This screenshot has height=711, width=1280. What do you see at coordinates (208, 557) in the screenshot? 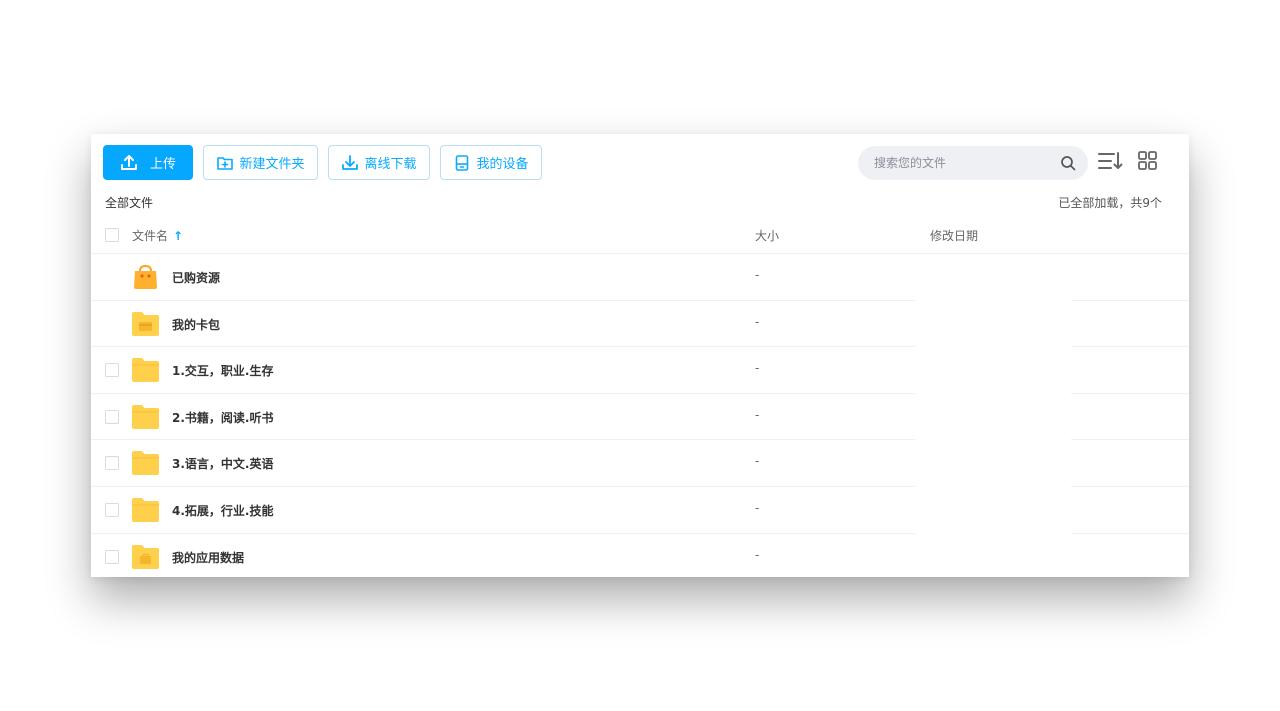
I see `file-name: 我的应用数据` at bounding box center [208, 557].